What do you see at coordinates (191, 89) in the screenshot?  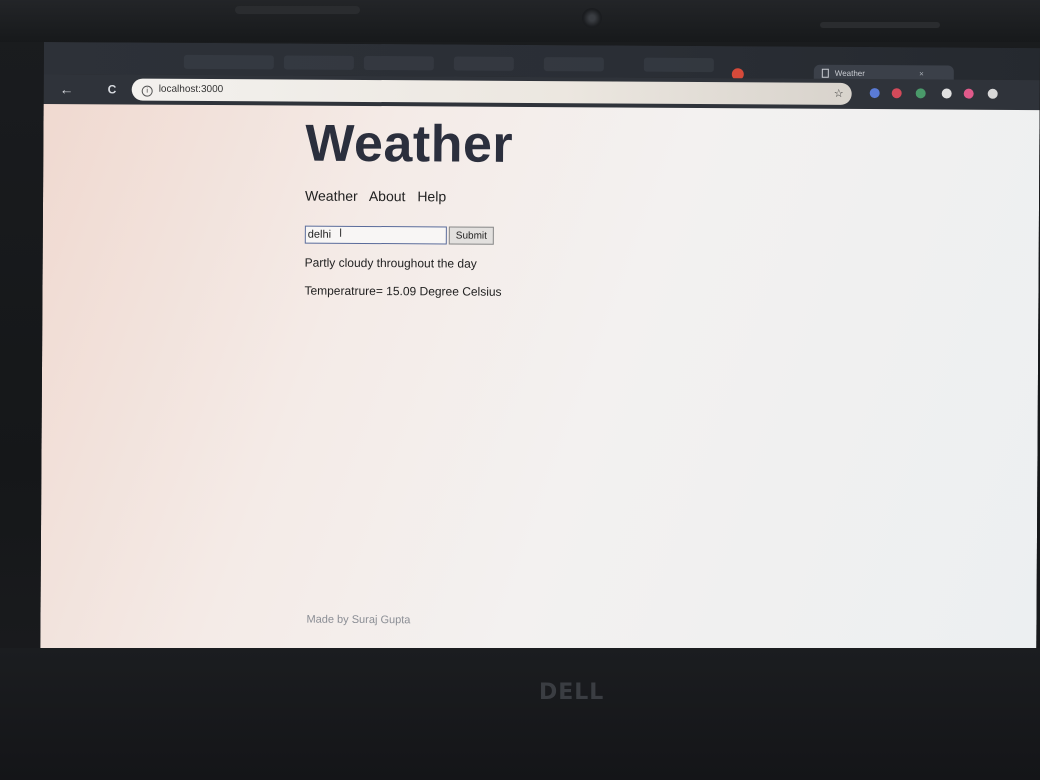 I see `url-text: localhost:3000` at bounding box center [191, 89].